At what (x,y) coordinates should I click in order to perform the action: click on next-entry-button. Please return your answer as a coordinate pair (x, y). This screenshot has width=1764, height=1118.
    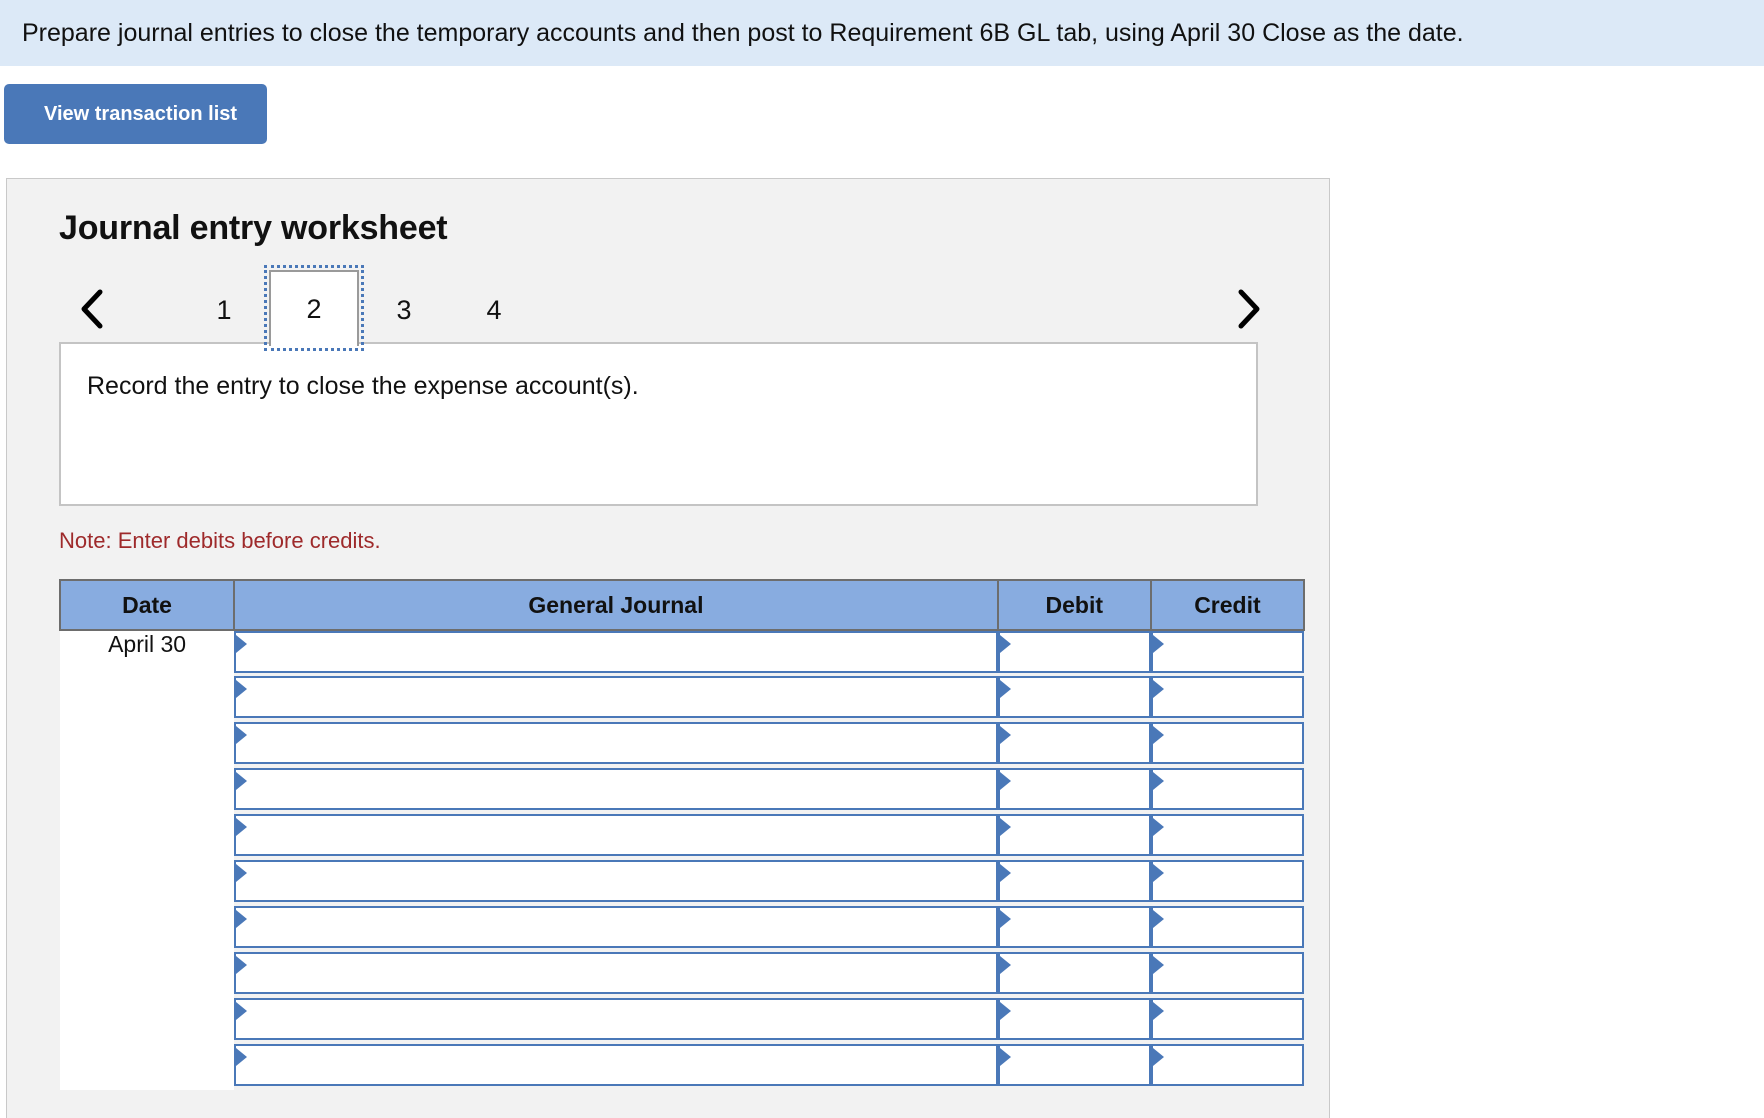
    Looking at the image, I should click on (1248, 309).